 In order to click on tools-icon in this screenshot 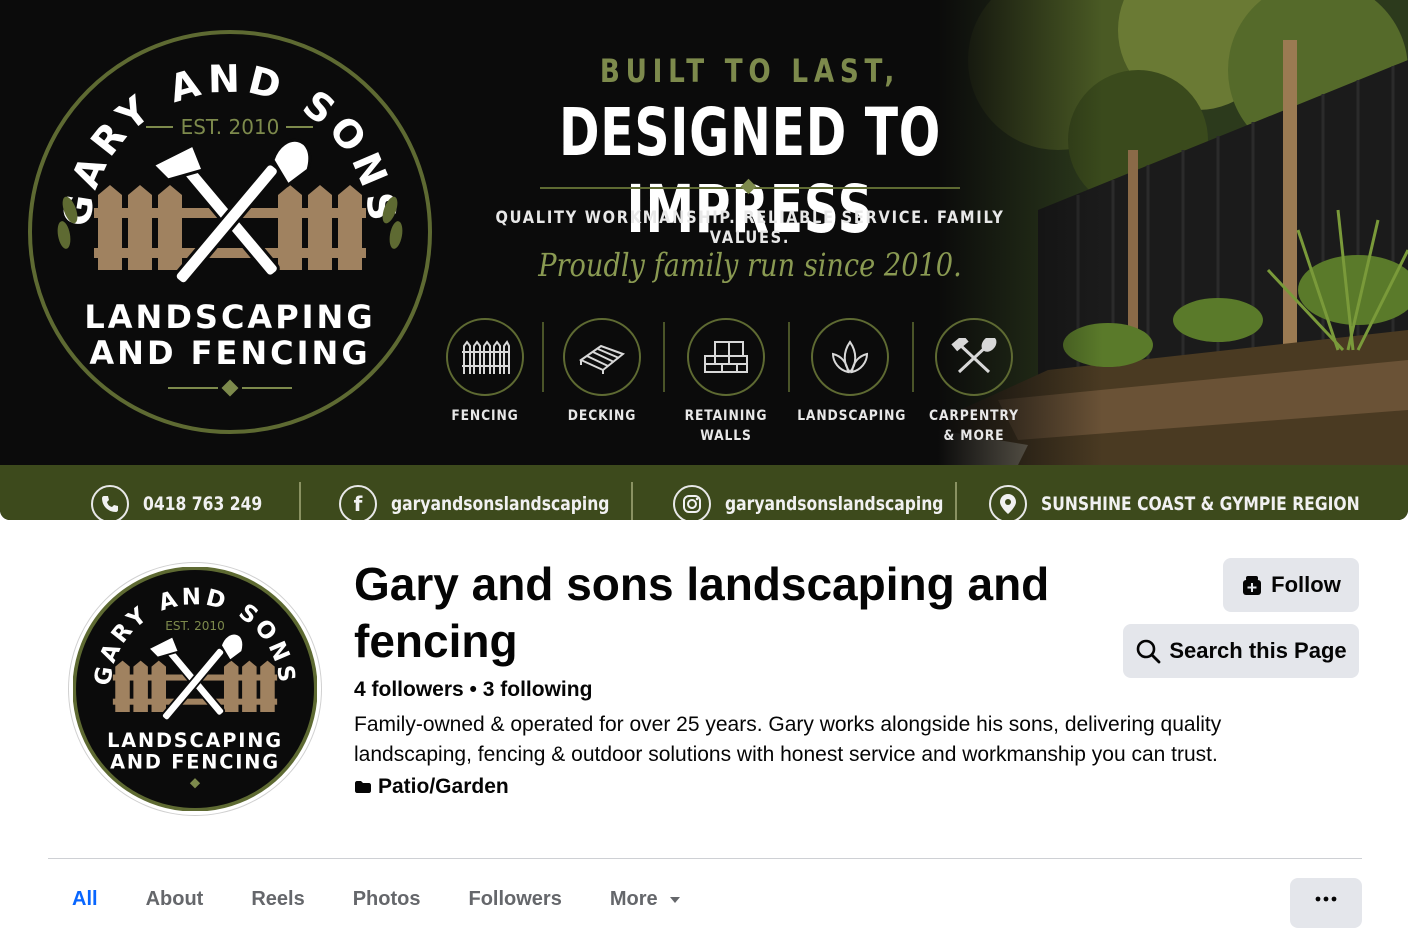, I will do `click(974, 356)`.